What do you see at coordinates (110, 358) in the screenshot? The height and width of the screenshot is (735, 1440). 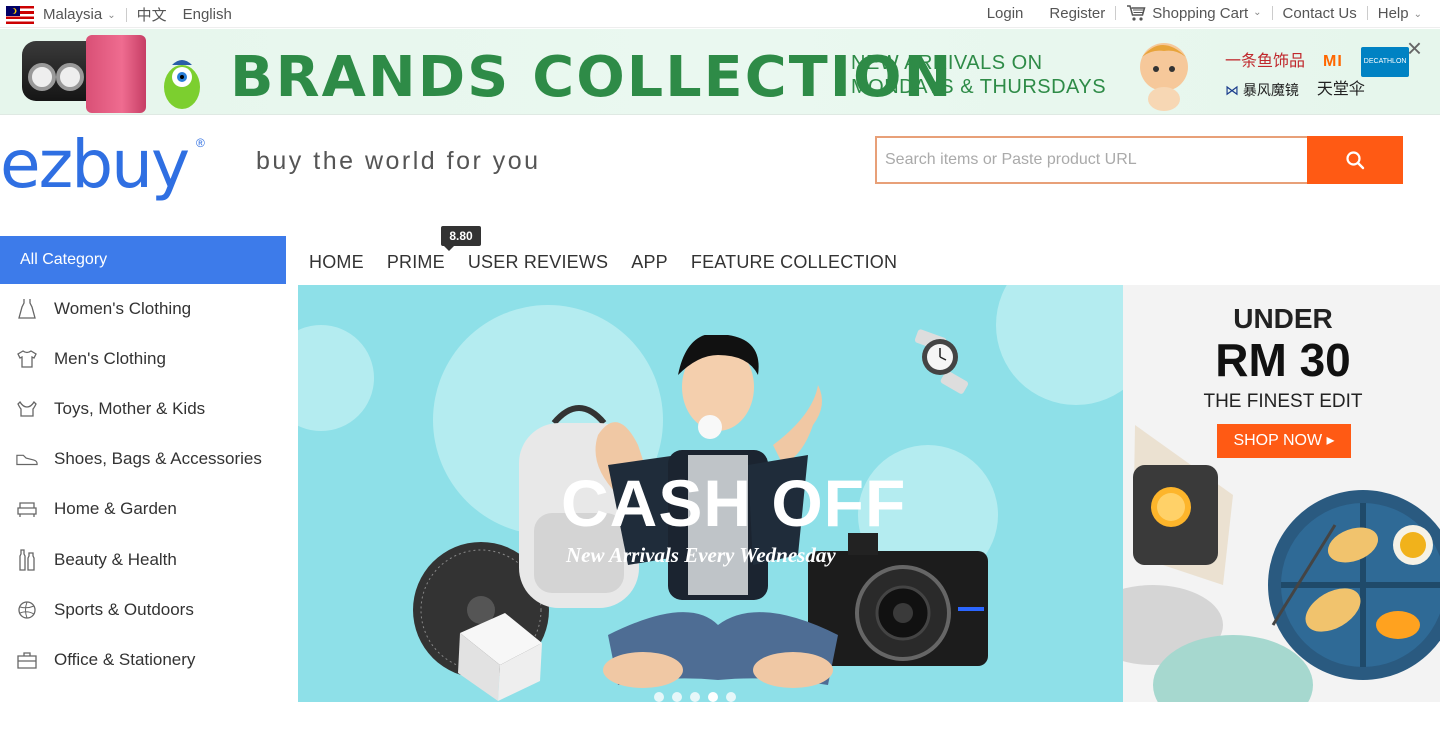 I see `category-label: Men's Clothing` at bounding box center [110, 358].